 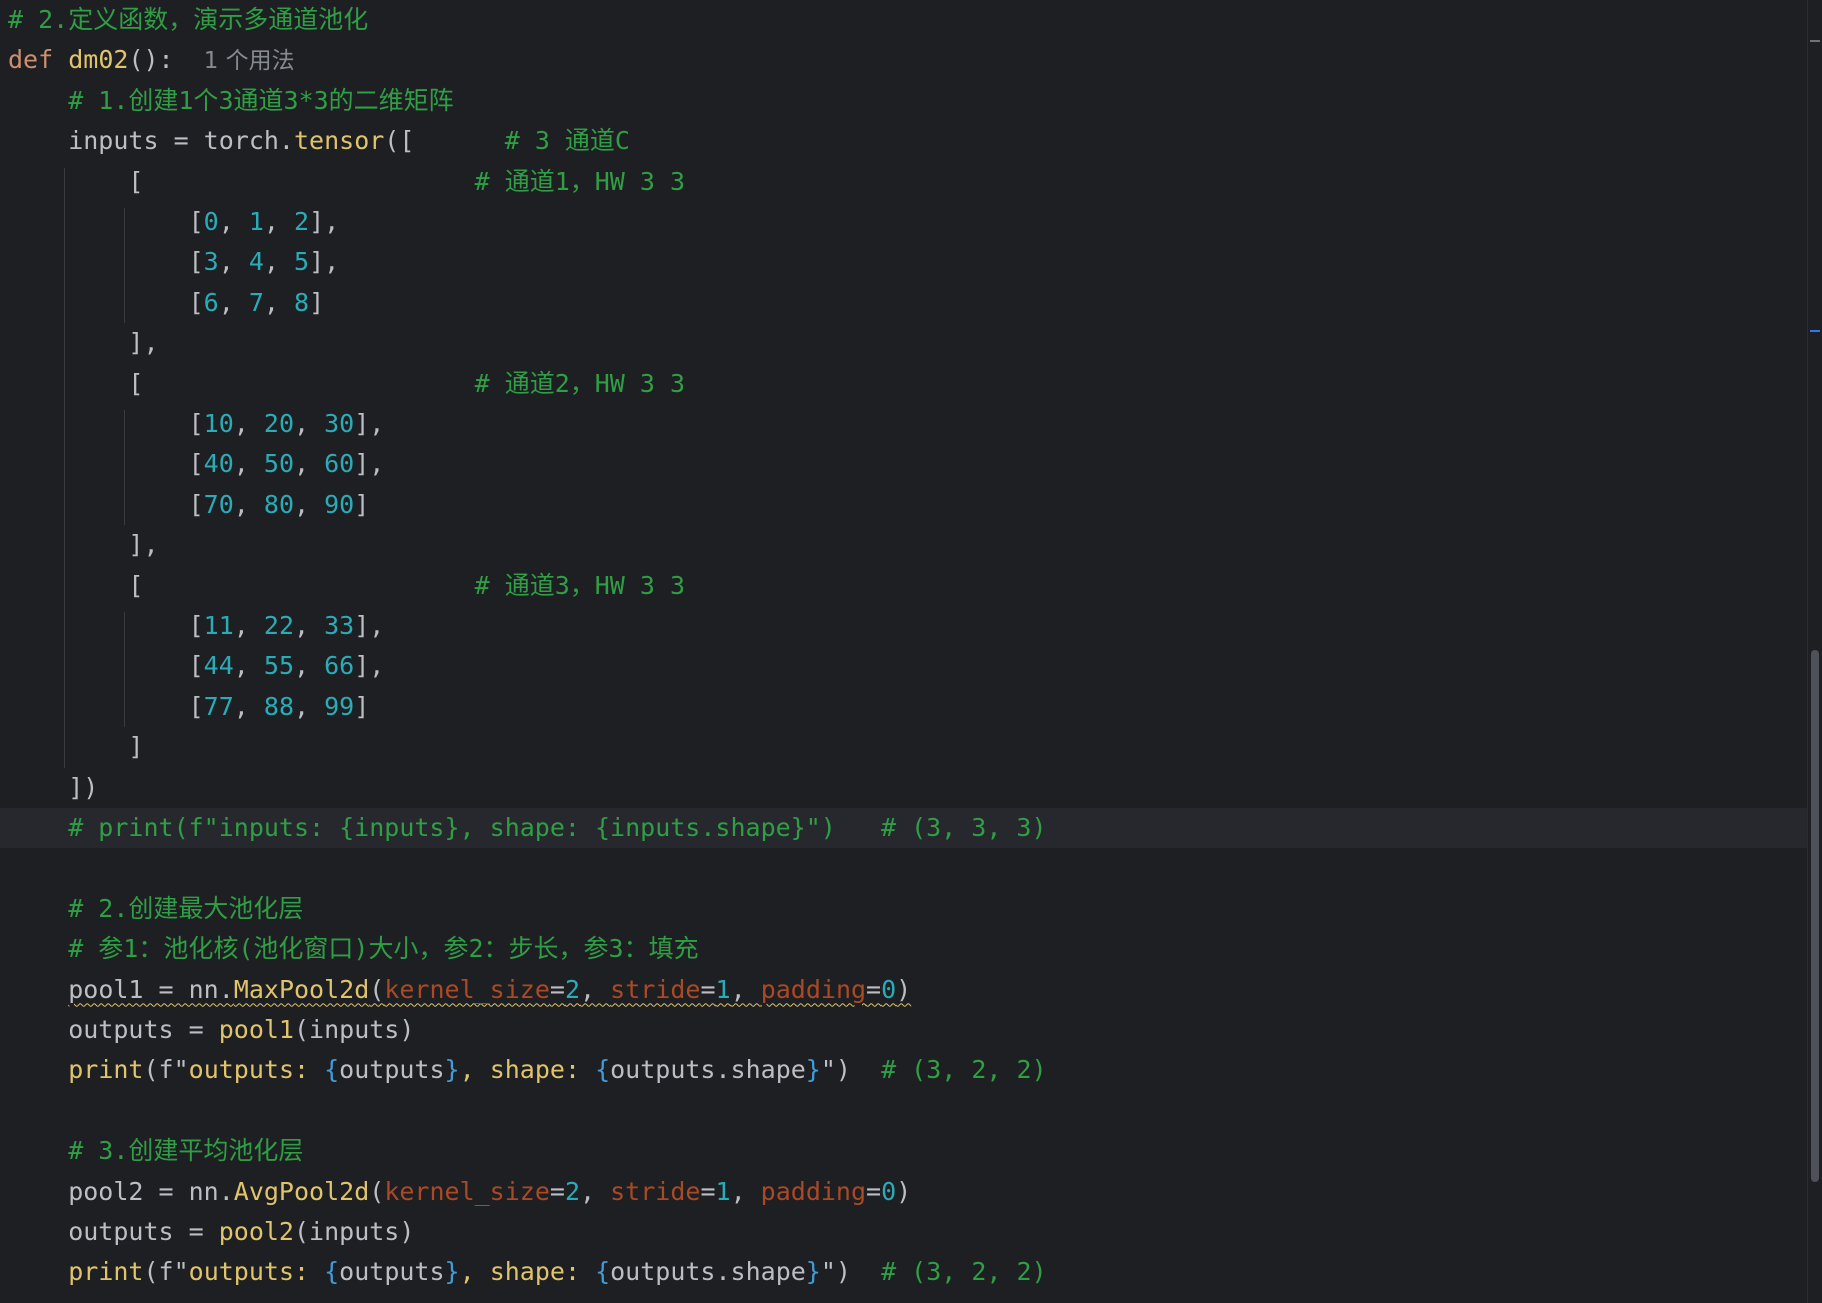 I want to click on code-token: # (3, 2, 2), so click(x=964, y=1070).